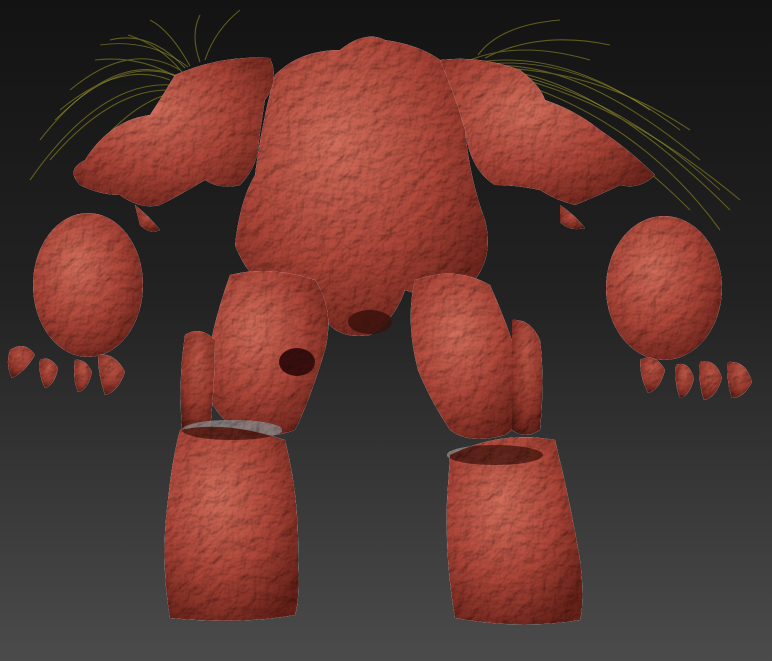  I want to click on crotch-shadow, so click(370, 322).